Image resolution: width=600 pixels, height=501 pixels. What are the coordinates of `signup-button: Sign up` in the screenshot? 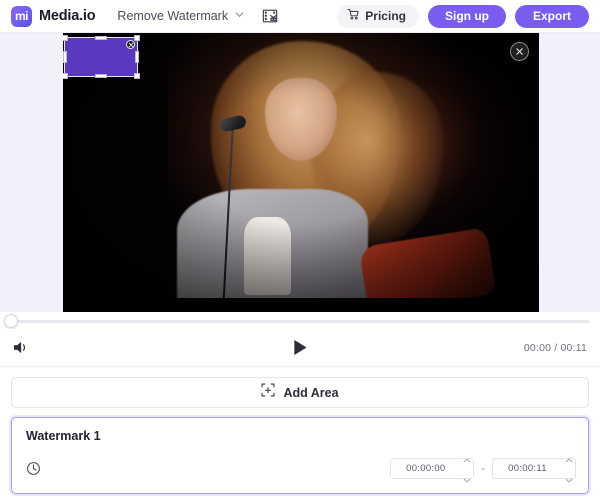 It's located at (466, 16).